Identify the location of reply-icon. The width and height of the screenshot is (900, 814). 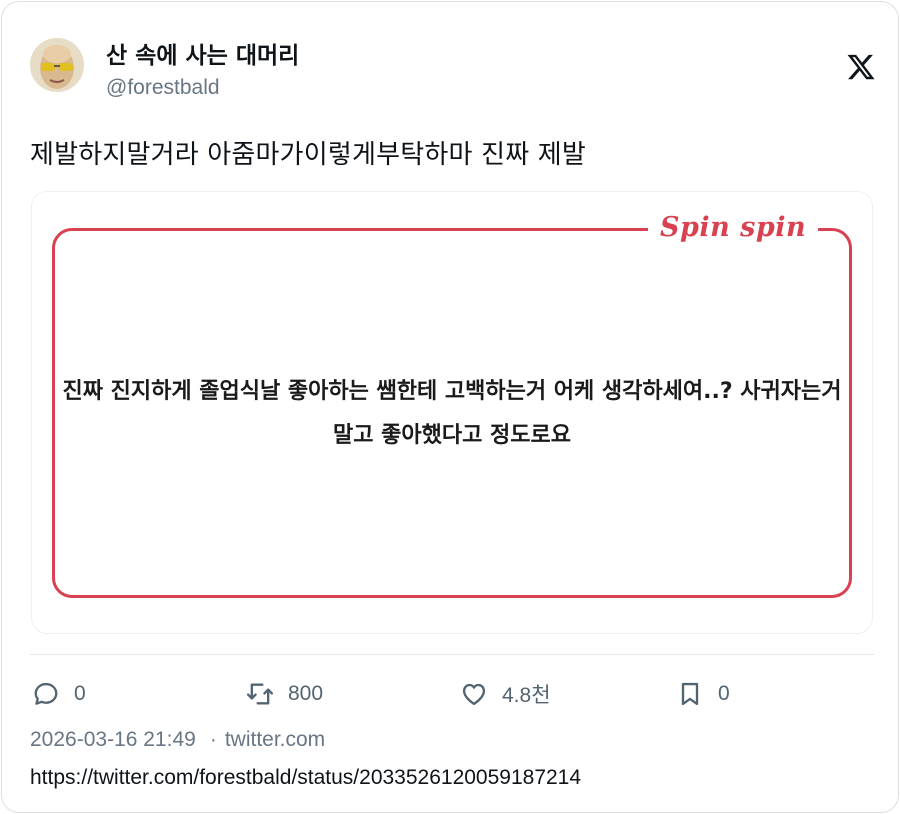
(46, 693).